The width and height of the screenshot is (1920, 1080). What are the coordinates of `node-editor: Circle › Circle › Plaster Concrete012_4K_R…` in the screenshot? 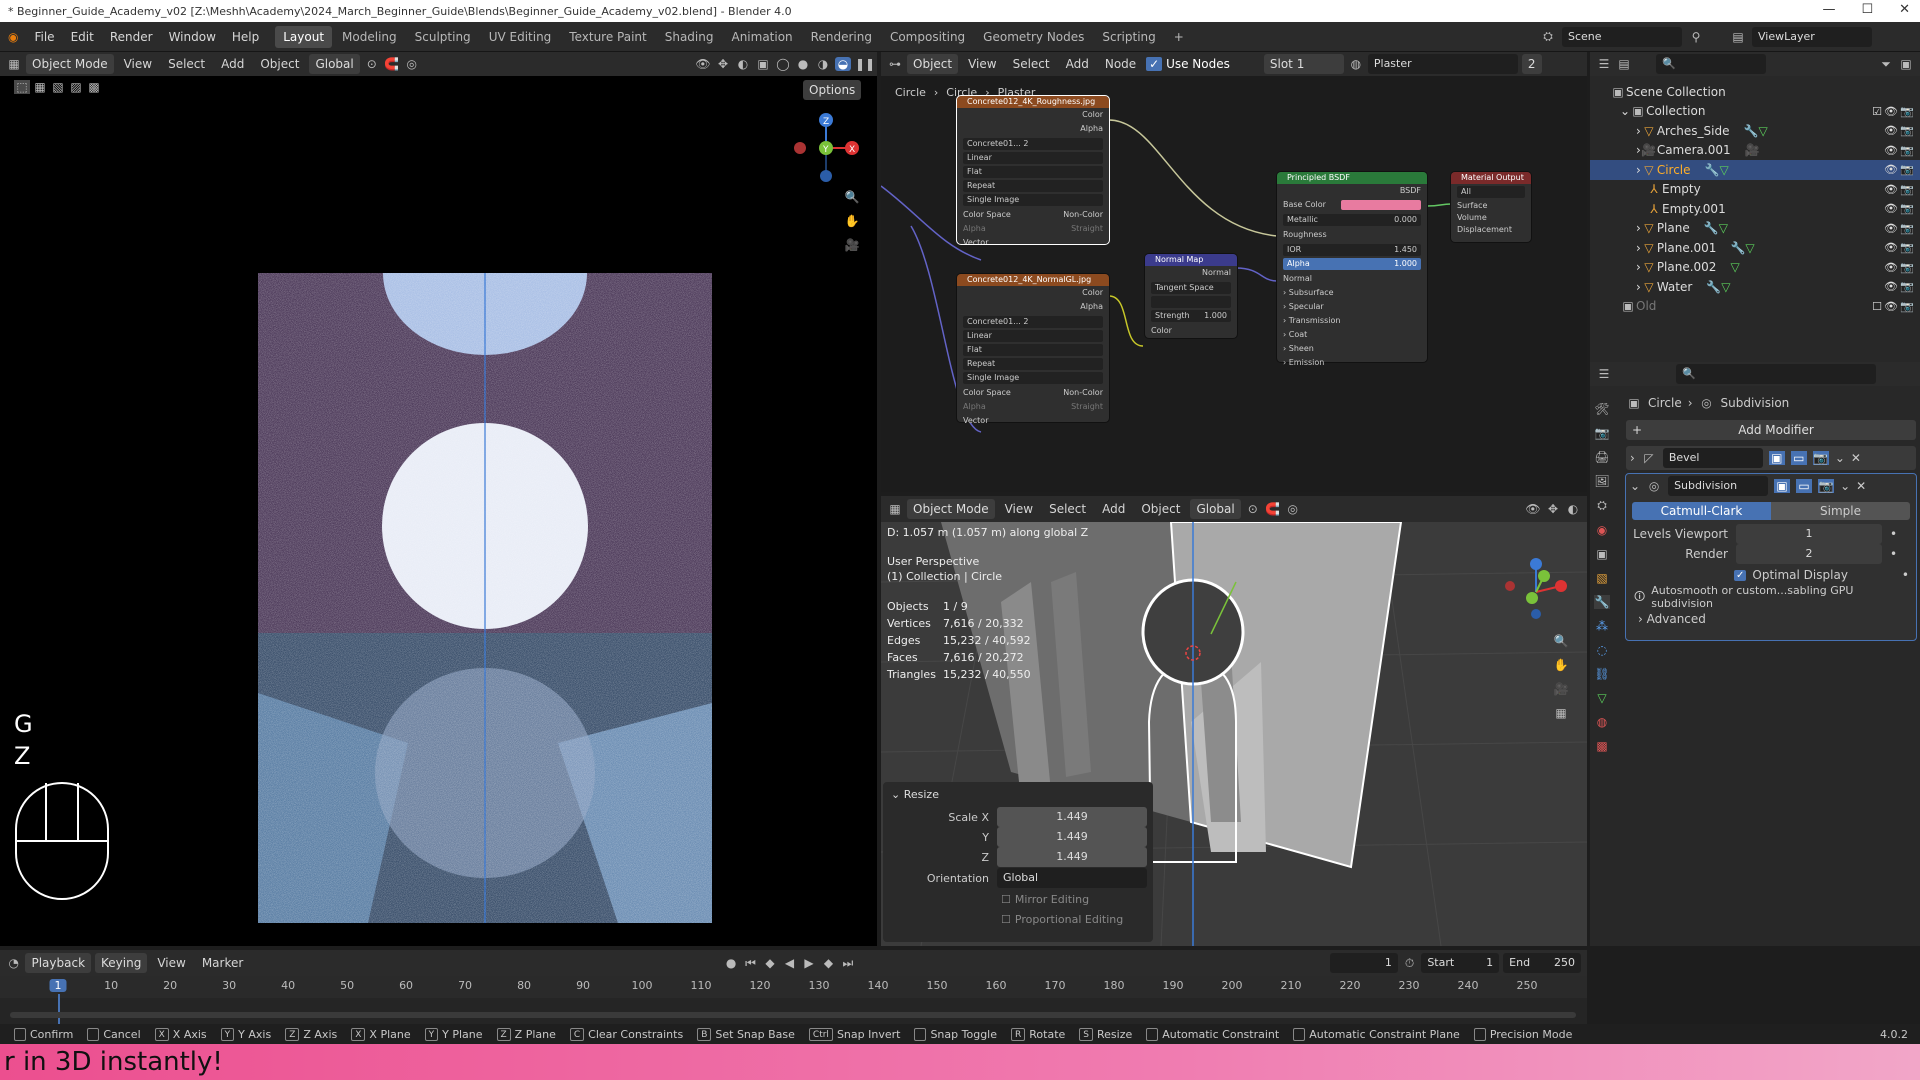 It's located at (1234, 284).